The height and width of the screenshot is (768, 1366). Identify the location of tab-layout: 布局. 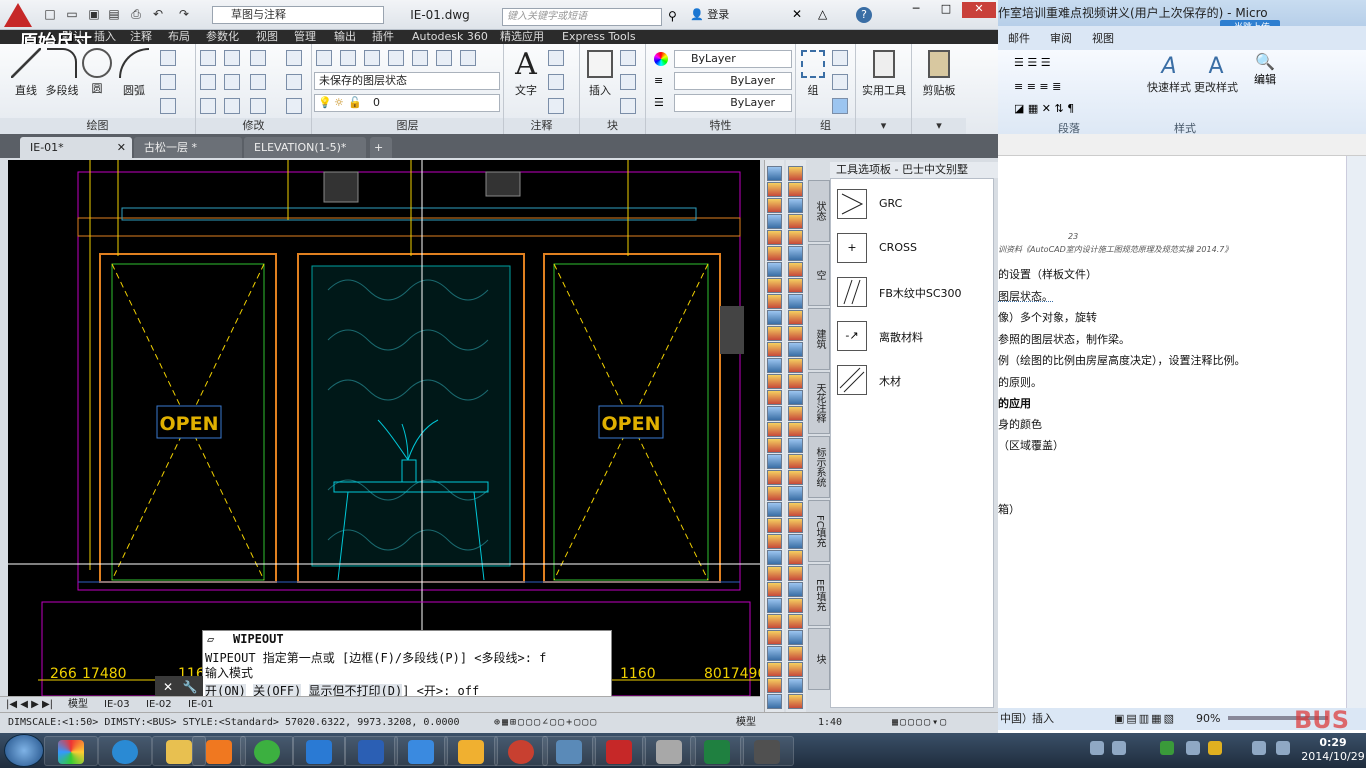
(179, 37).